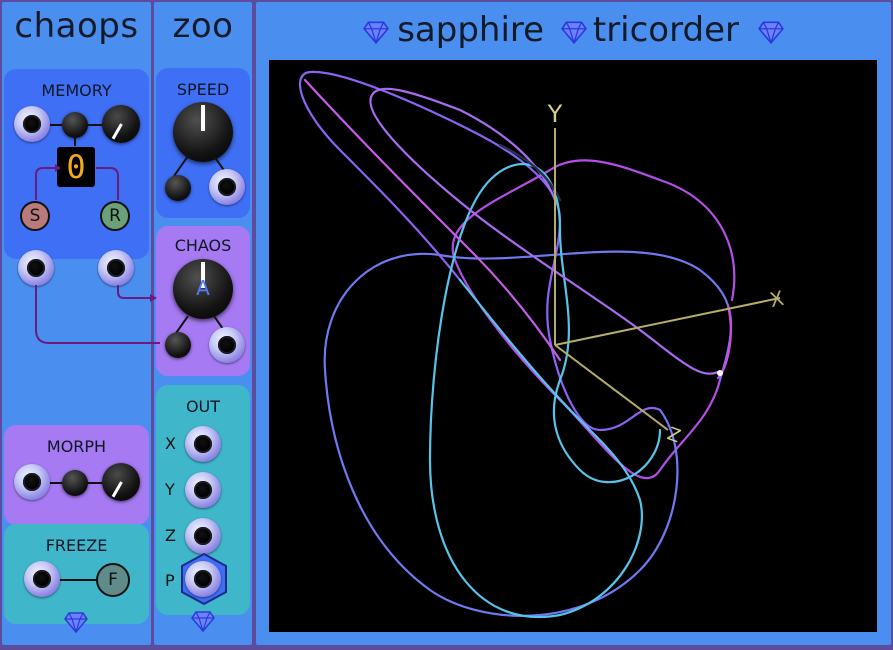  Describe the element at coordinates (471, 30) in the screenshot. I see `tricorder-title-word1: sapphire` at that location.